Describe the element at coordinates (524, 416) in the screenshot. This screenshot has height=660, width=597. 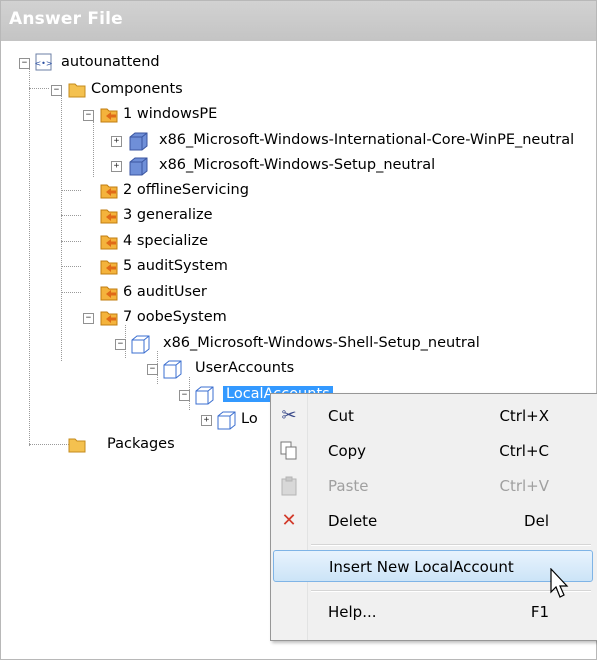
I see `menu-item-shortcut: Ctrl+X` at that location.